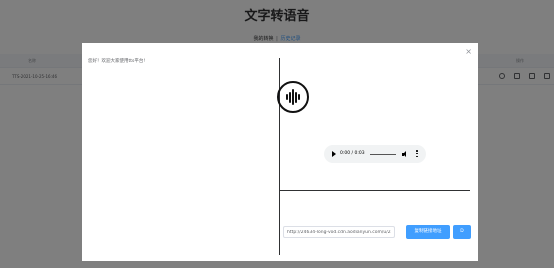 This screenshot has height=268, width=554. I want to click on audio-player: 0:00 / 0:03, so click(375, 154).